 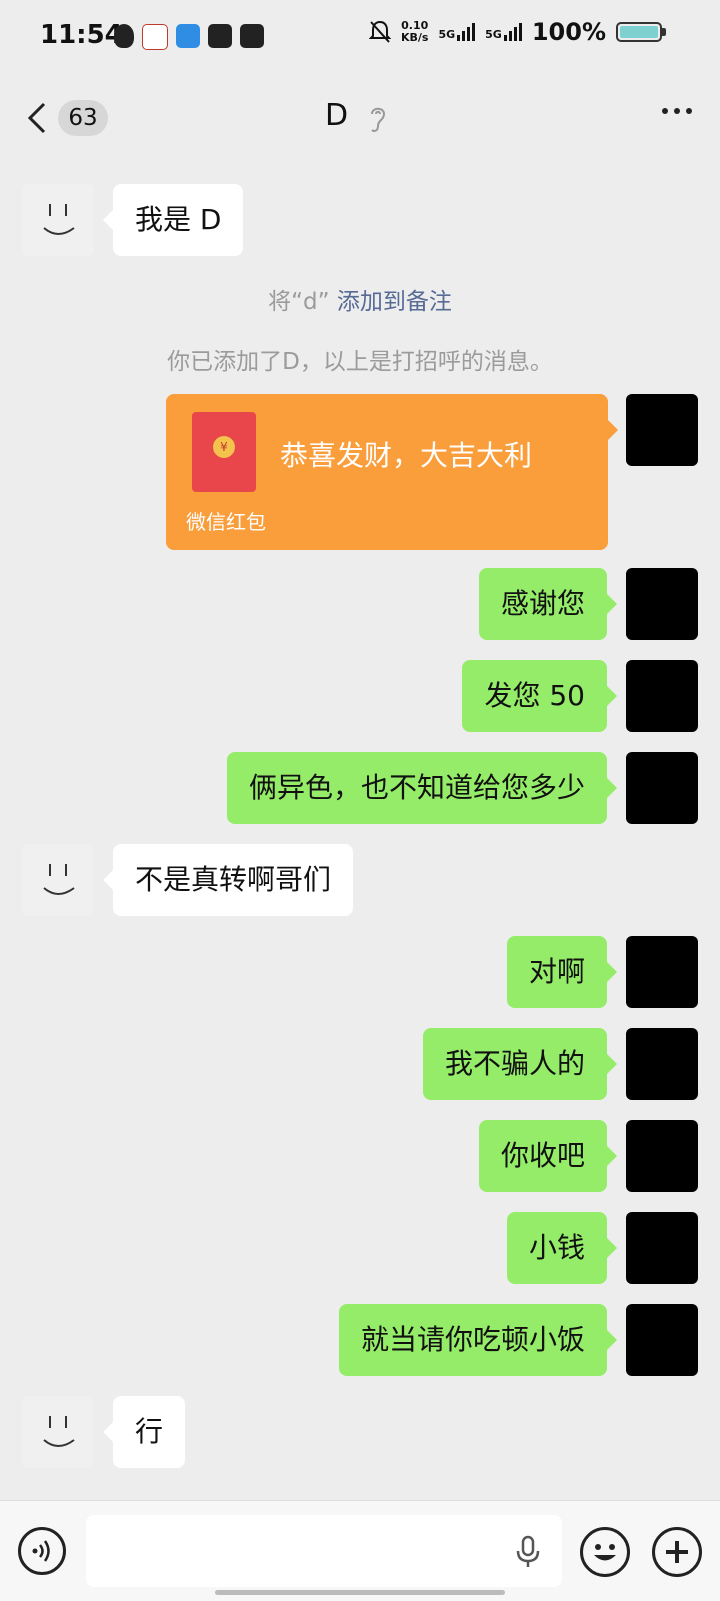 What do you see at coordinates (568, 32) in the screenshot?
I see `battery-percent: 100%` at bounding box center [568, 32].